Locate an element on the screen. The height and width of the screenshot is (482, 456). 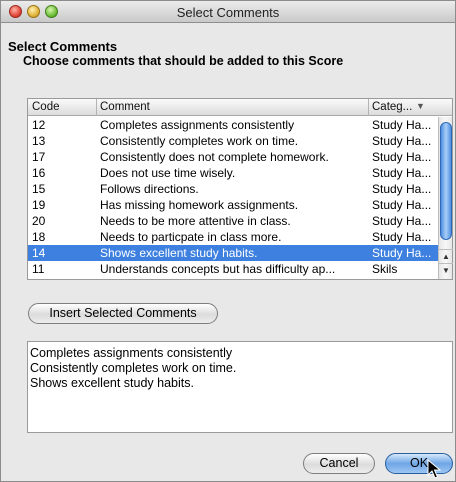
cell-comment: Consistently does not complete homework. is located at coordinates (214, 157).